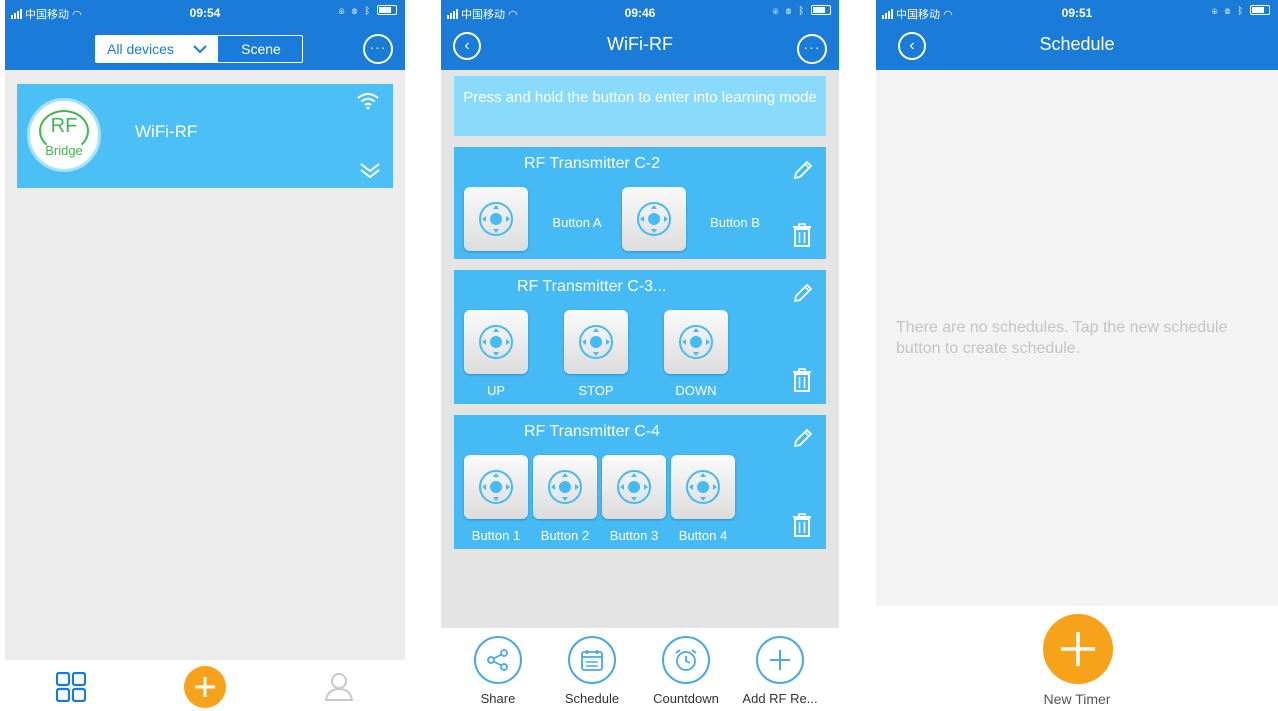 The width and height of the screenshot is (1278, 711). What do you see at coordinates (496, 390) in the screenshot?
I see `button-label: UP` at bounding box center [496, 390].